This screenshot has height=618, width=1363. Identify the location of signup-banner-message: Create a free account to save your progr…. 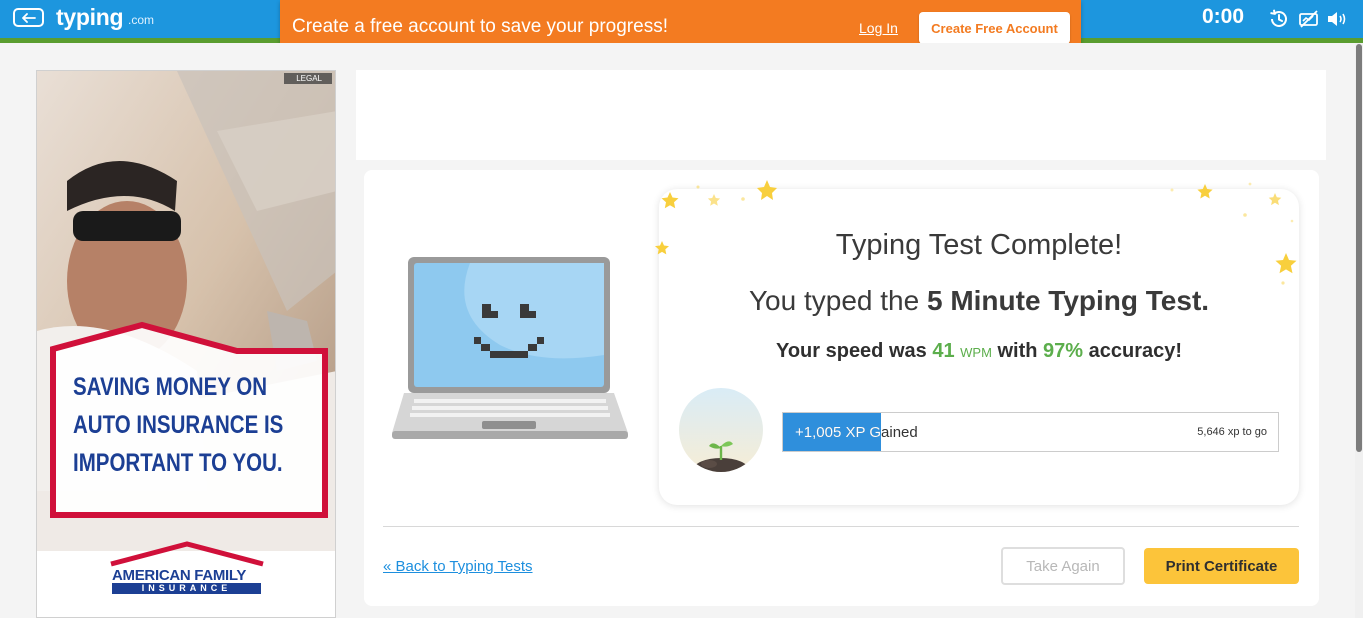
(480, 26).